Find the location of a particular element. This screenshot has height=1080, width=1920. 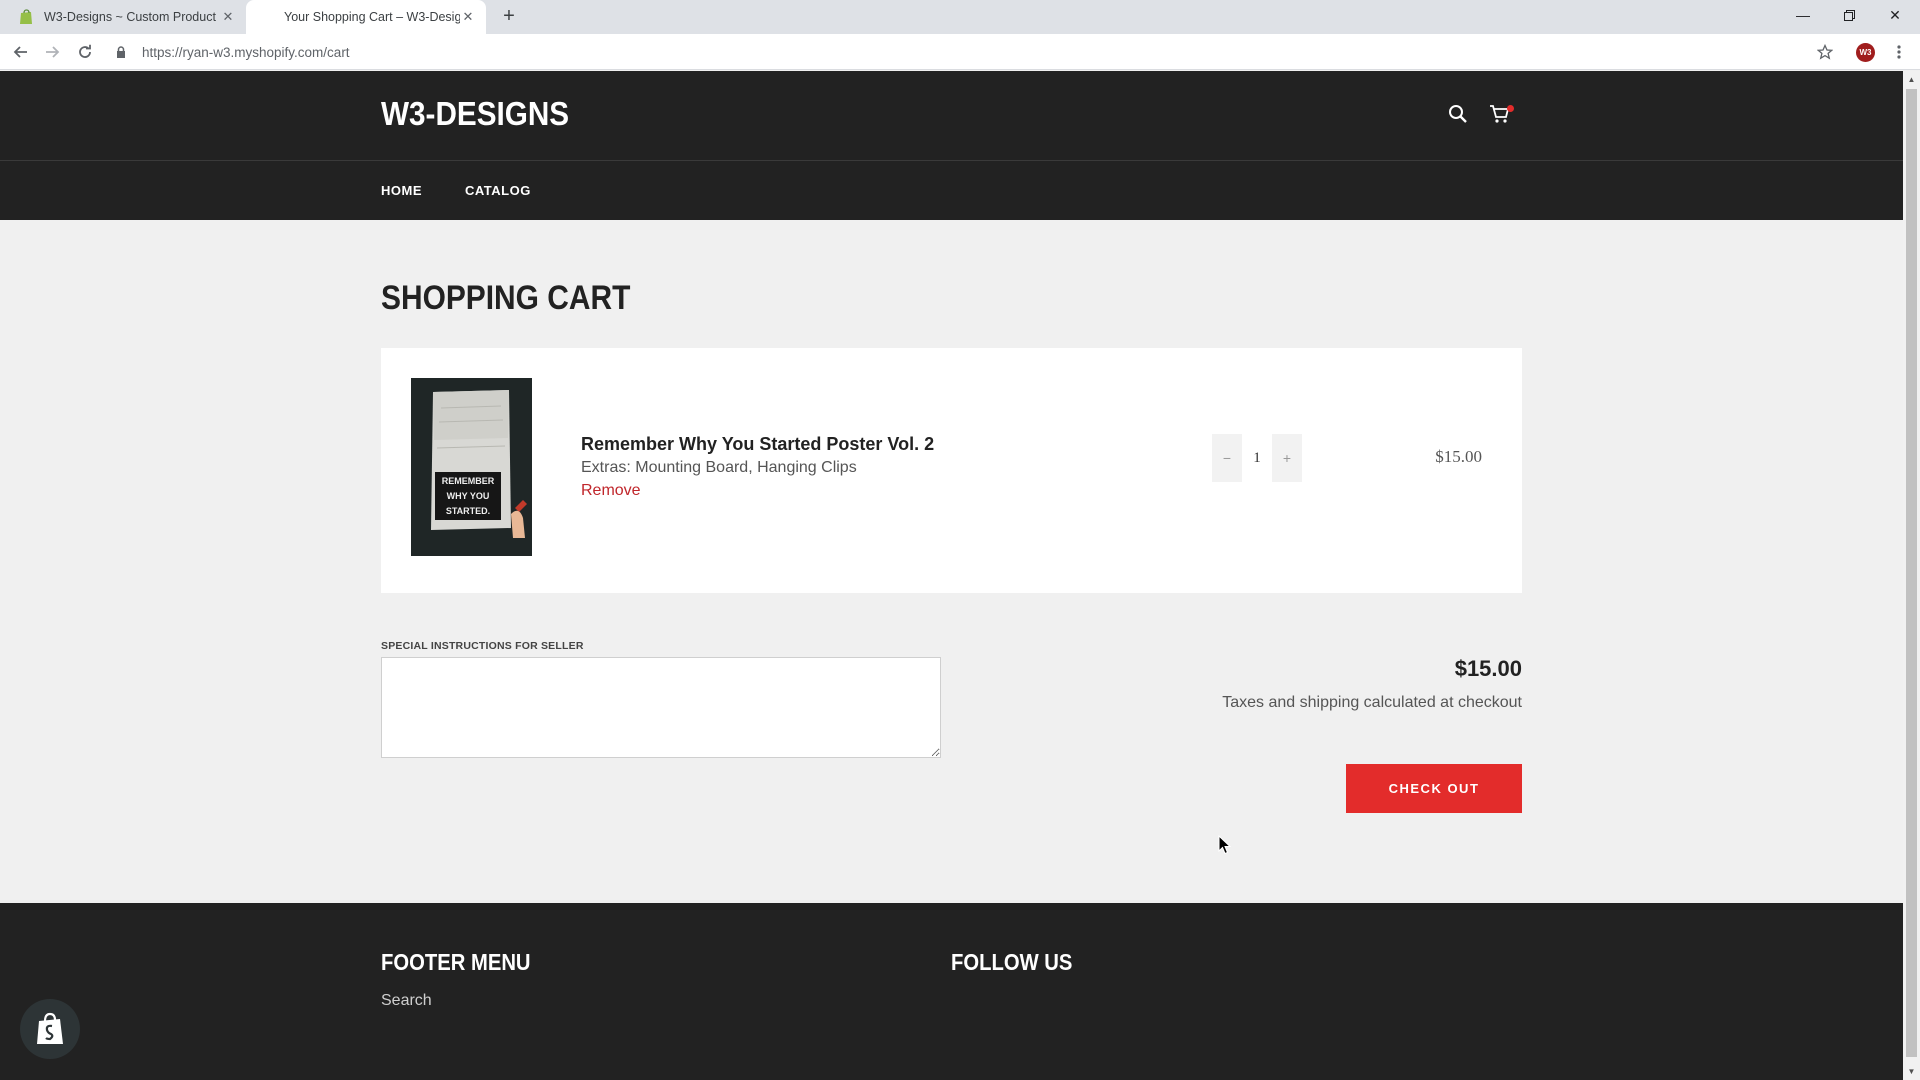

new-tab-icon: + is located at coordinates (509, 17).